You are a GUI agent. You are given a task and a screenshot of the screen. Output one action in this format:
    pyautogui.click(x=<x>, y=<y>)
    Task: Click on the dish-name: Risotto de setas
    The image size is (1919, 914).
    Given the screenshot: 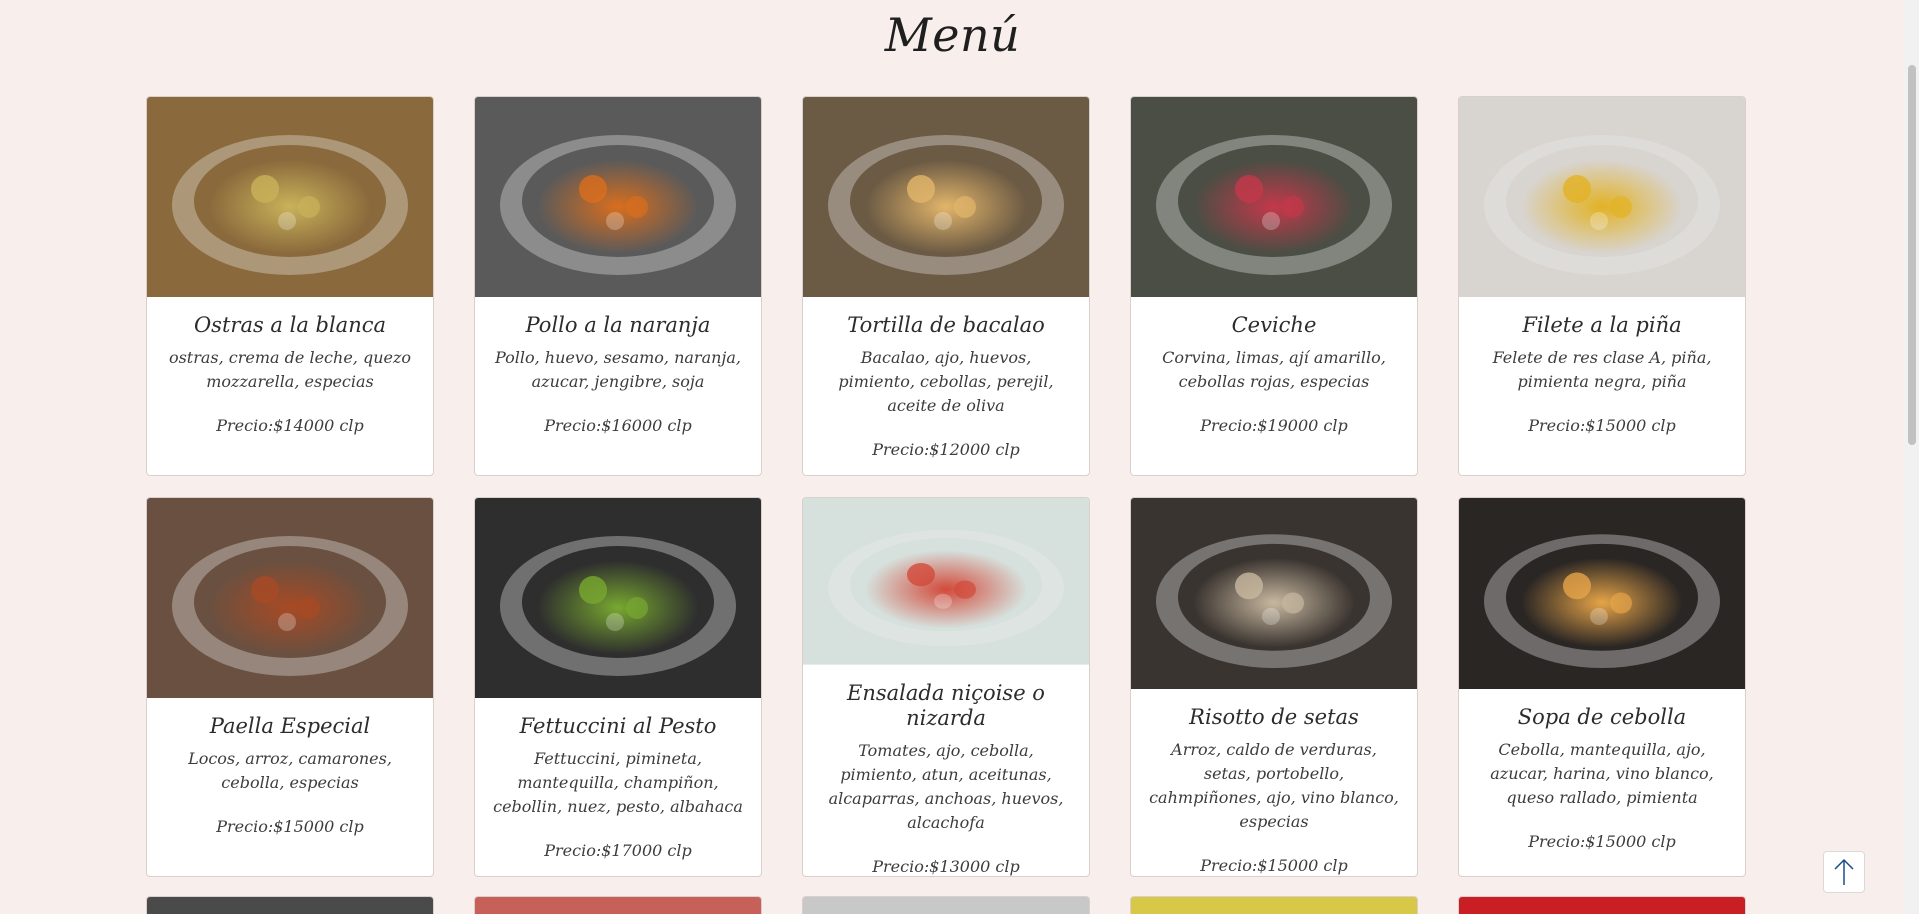 What is the action you would take?
    pyautogui.click(x=1274, y=717)
    